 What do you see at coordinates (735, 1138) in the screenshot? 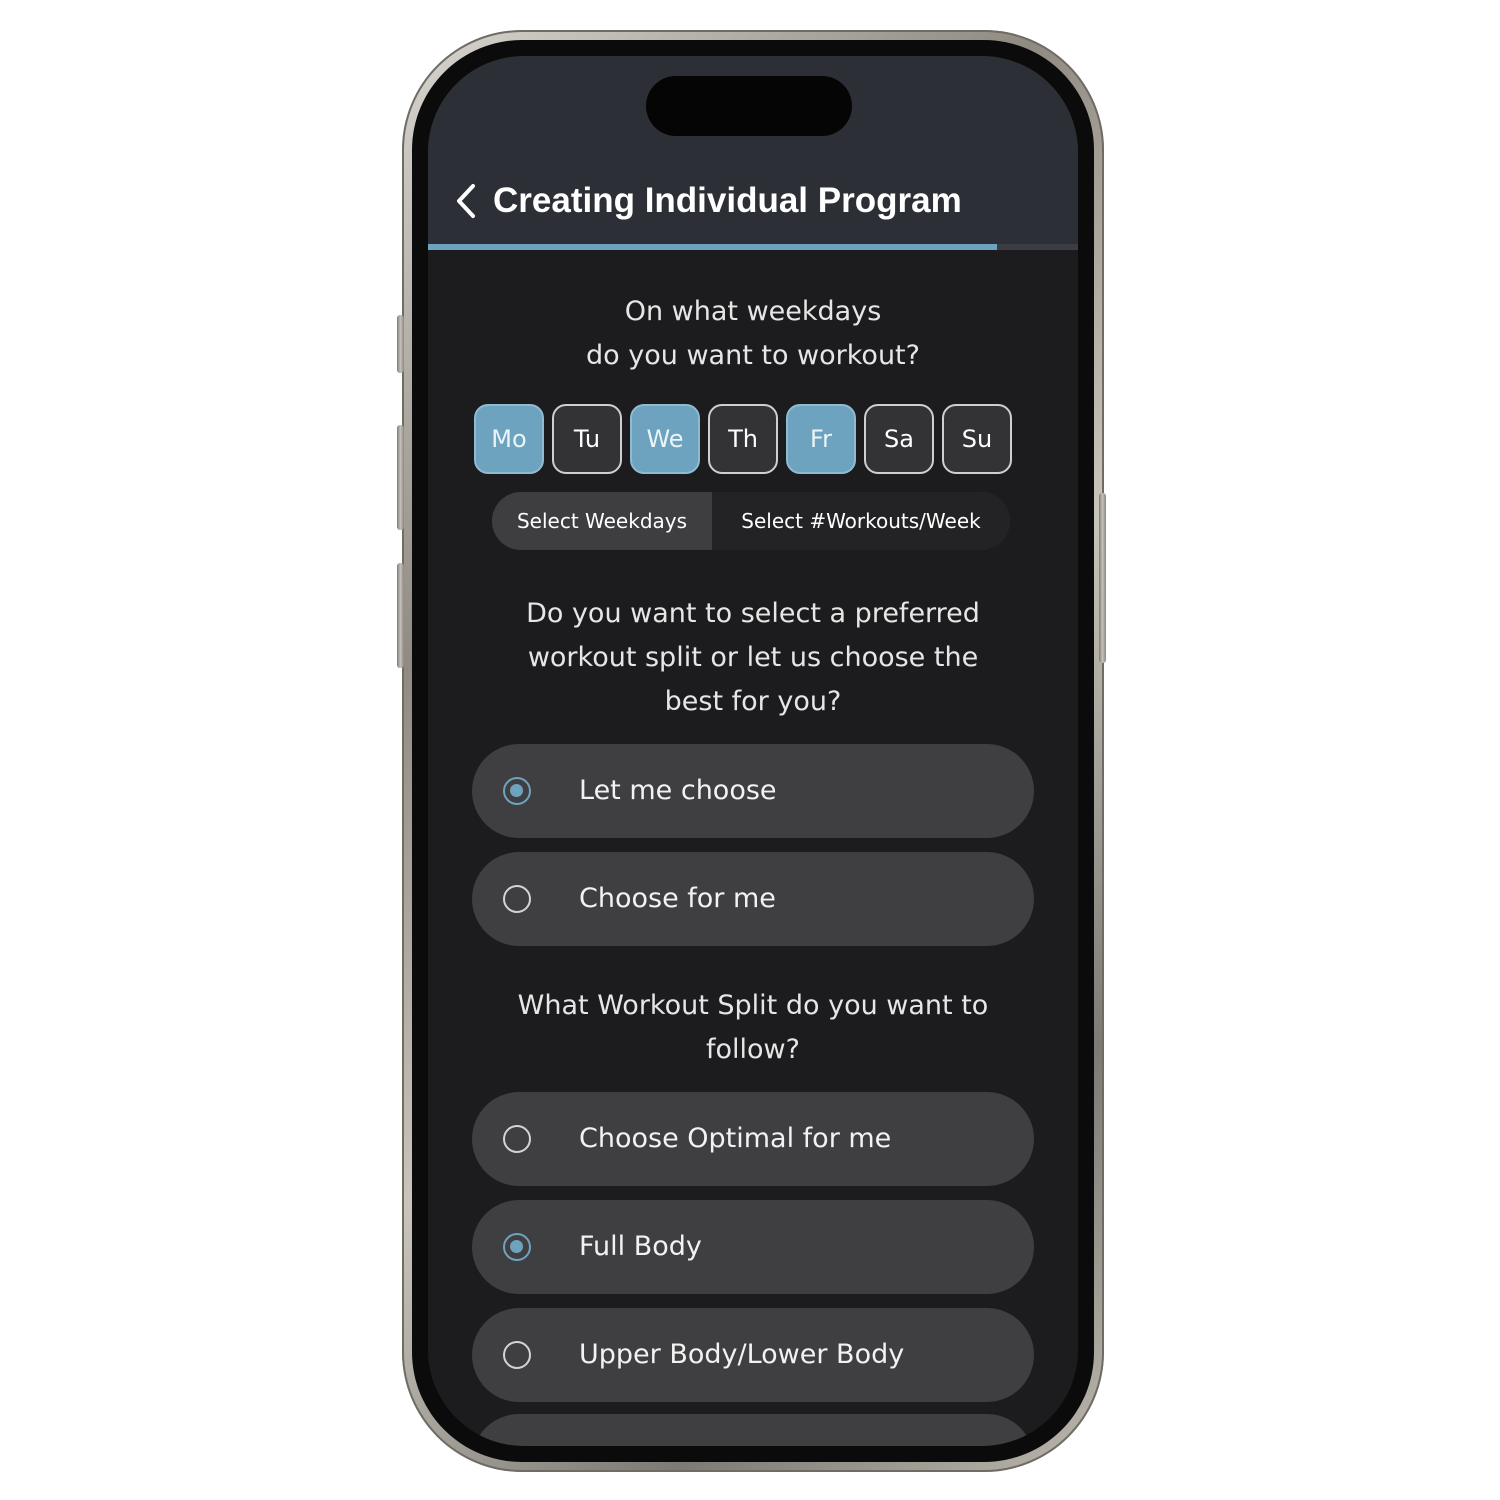
I see `option-label: Choose Optimal for me` at bounding box center [735, 1138].